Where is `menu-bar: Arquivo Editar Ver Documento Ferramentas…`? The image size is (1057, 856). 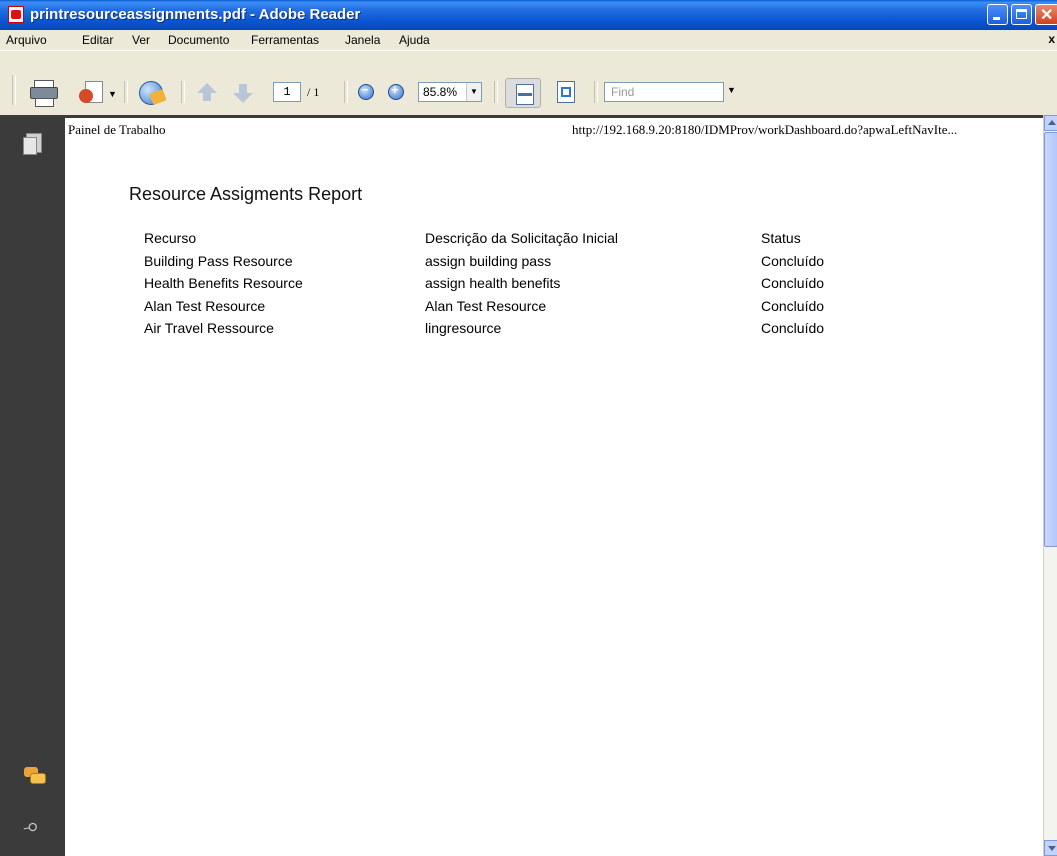 menu-bar: Arquivo Editar Ver Documento Ferramentas… is located at coordinates (528, 39).